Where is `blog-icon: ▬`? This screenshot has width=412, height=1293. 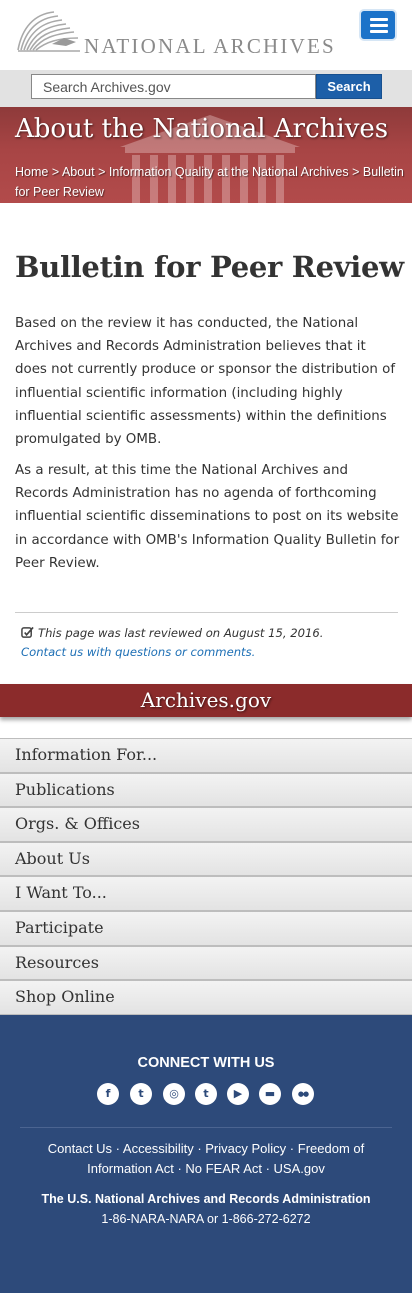
blog-icon: ▬ is located at coordinates (270, 1094).